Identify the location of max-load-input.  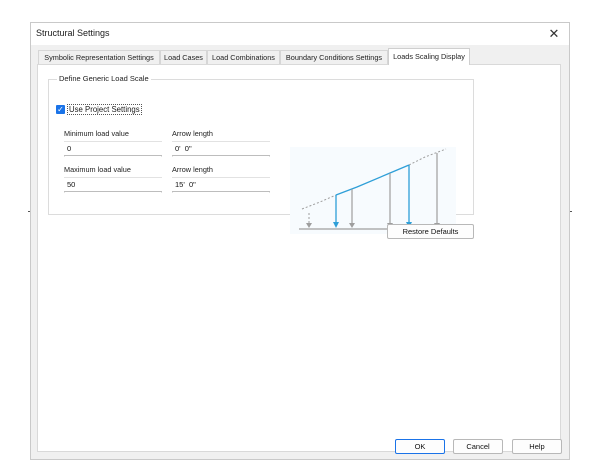
(113, 185).